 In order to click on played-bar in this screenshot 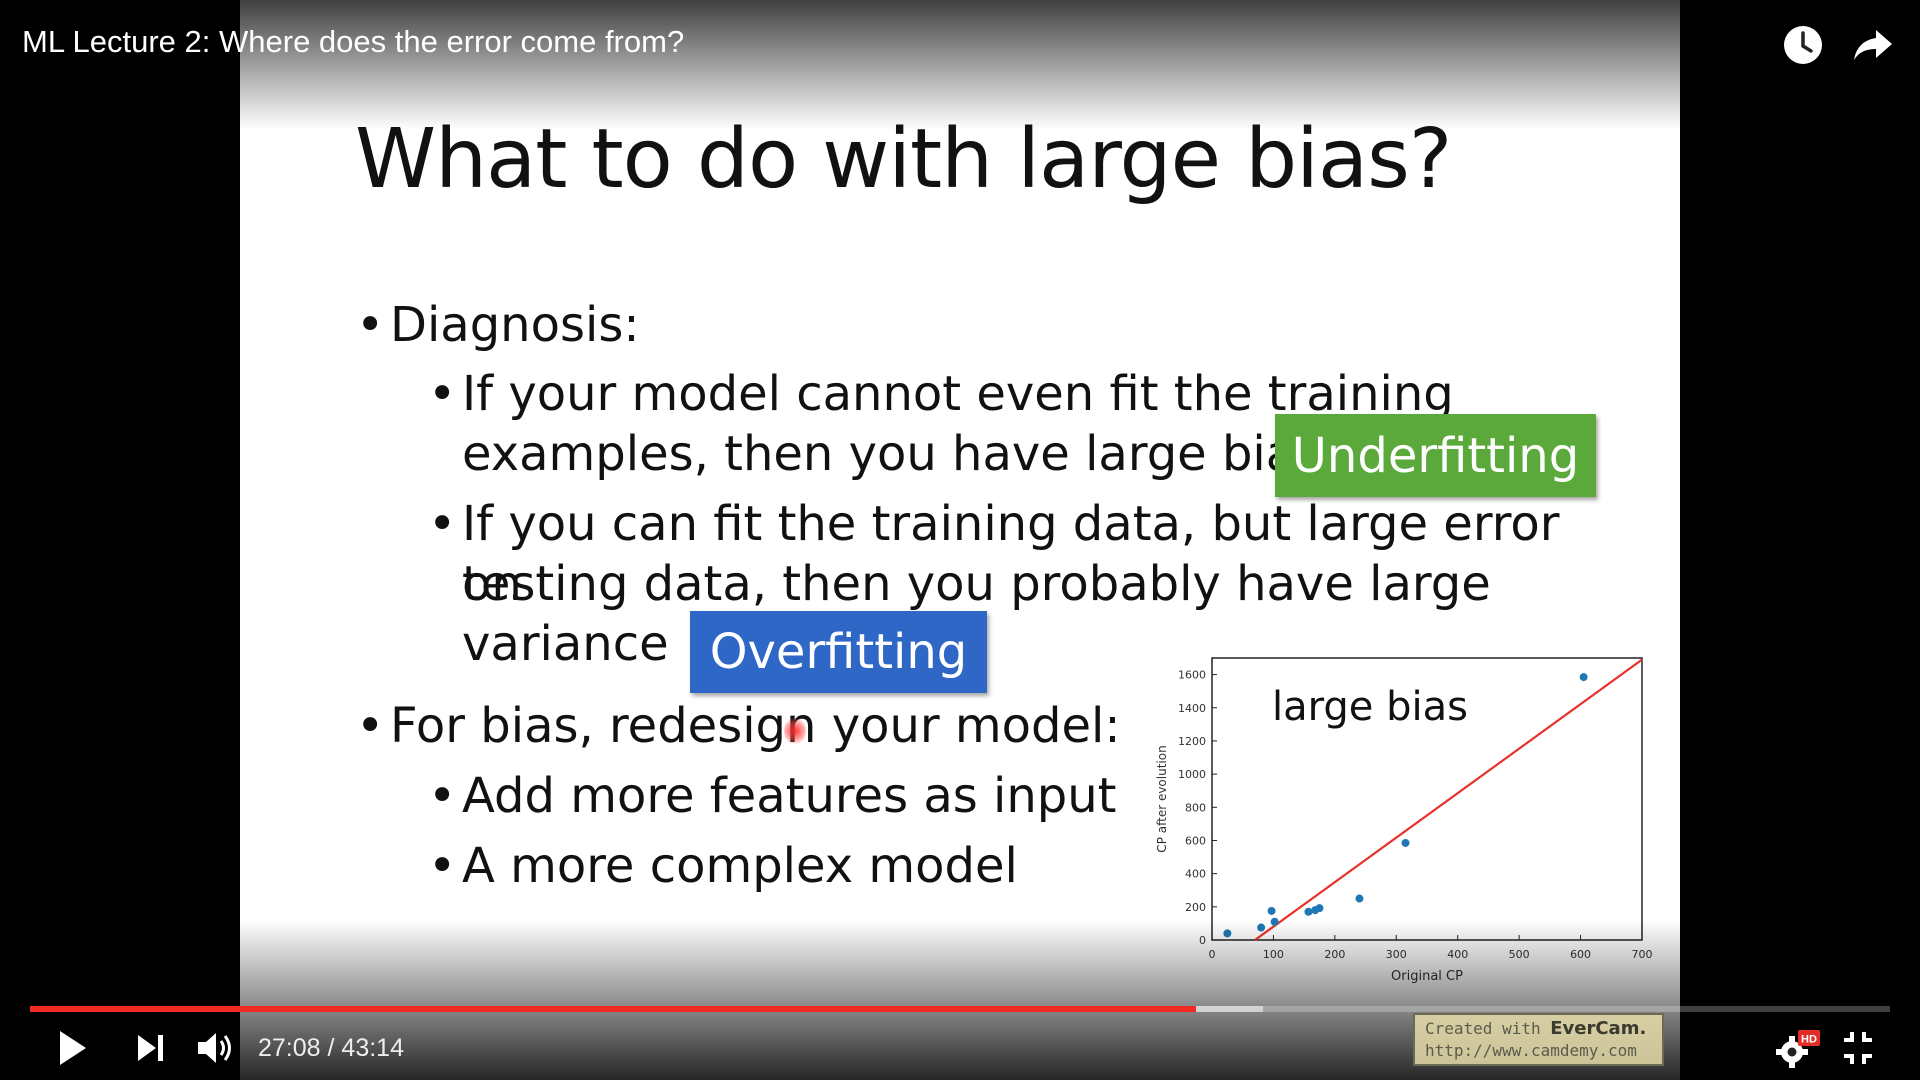, I will do `click(613, 1009)`.